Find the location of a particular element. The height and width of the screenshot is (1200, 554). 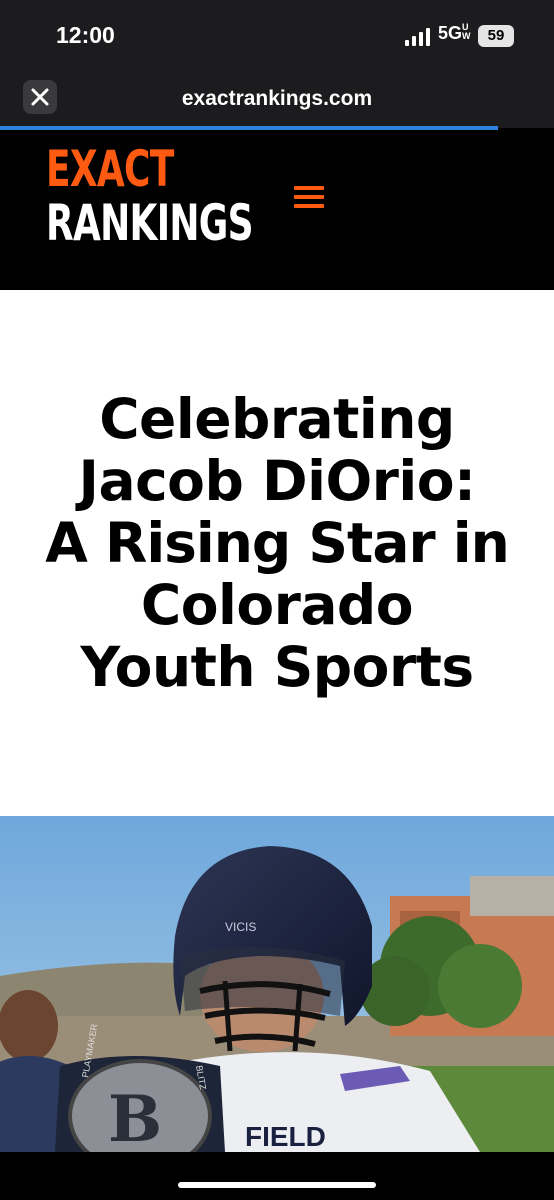

title-line: A Rising Star in is located at coordinates (277, 543).